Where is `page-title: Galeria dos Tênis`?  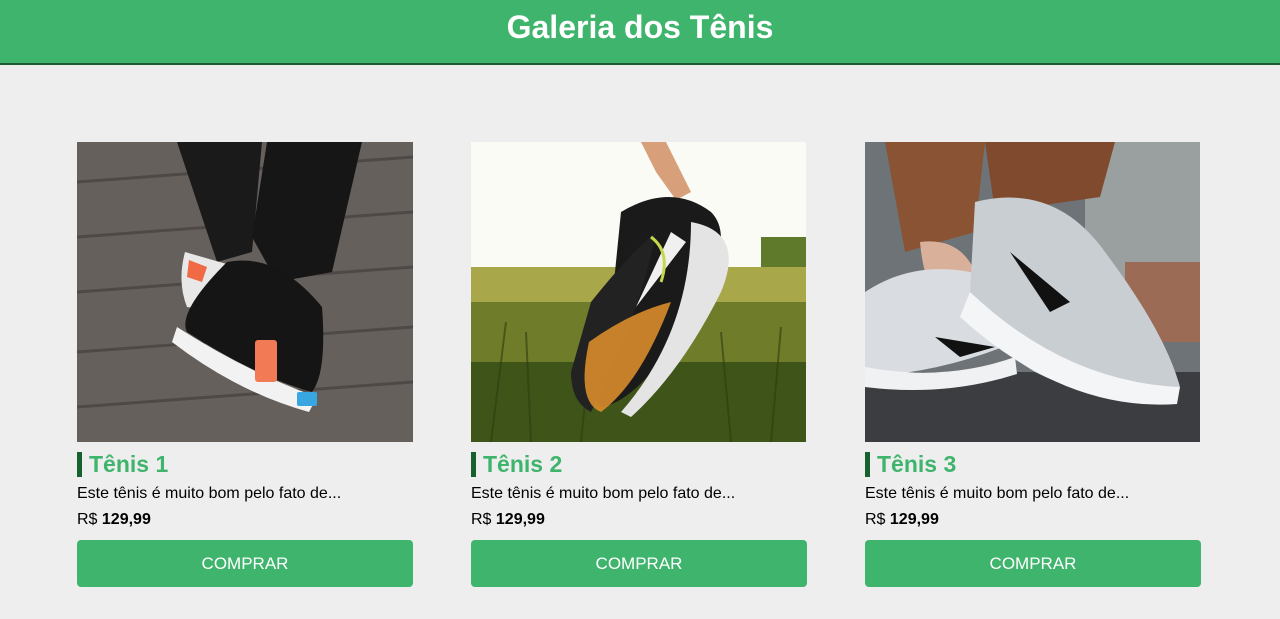 page-title: Galeria dos Tênis is located at coordinates (640, 27).